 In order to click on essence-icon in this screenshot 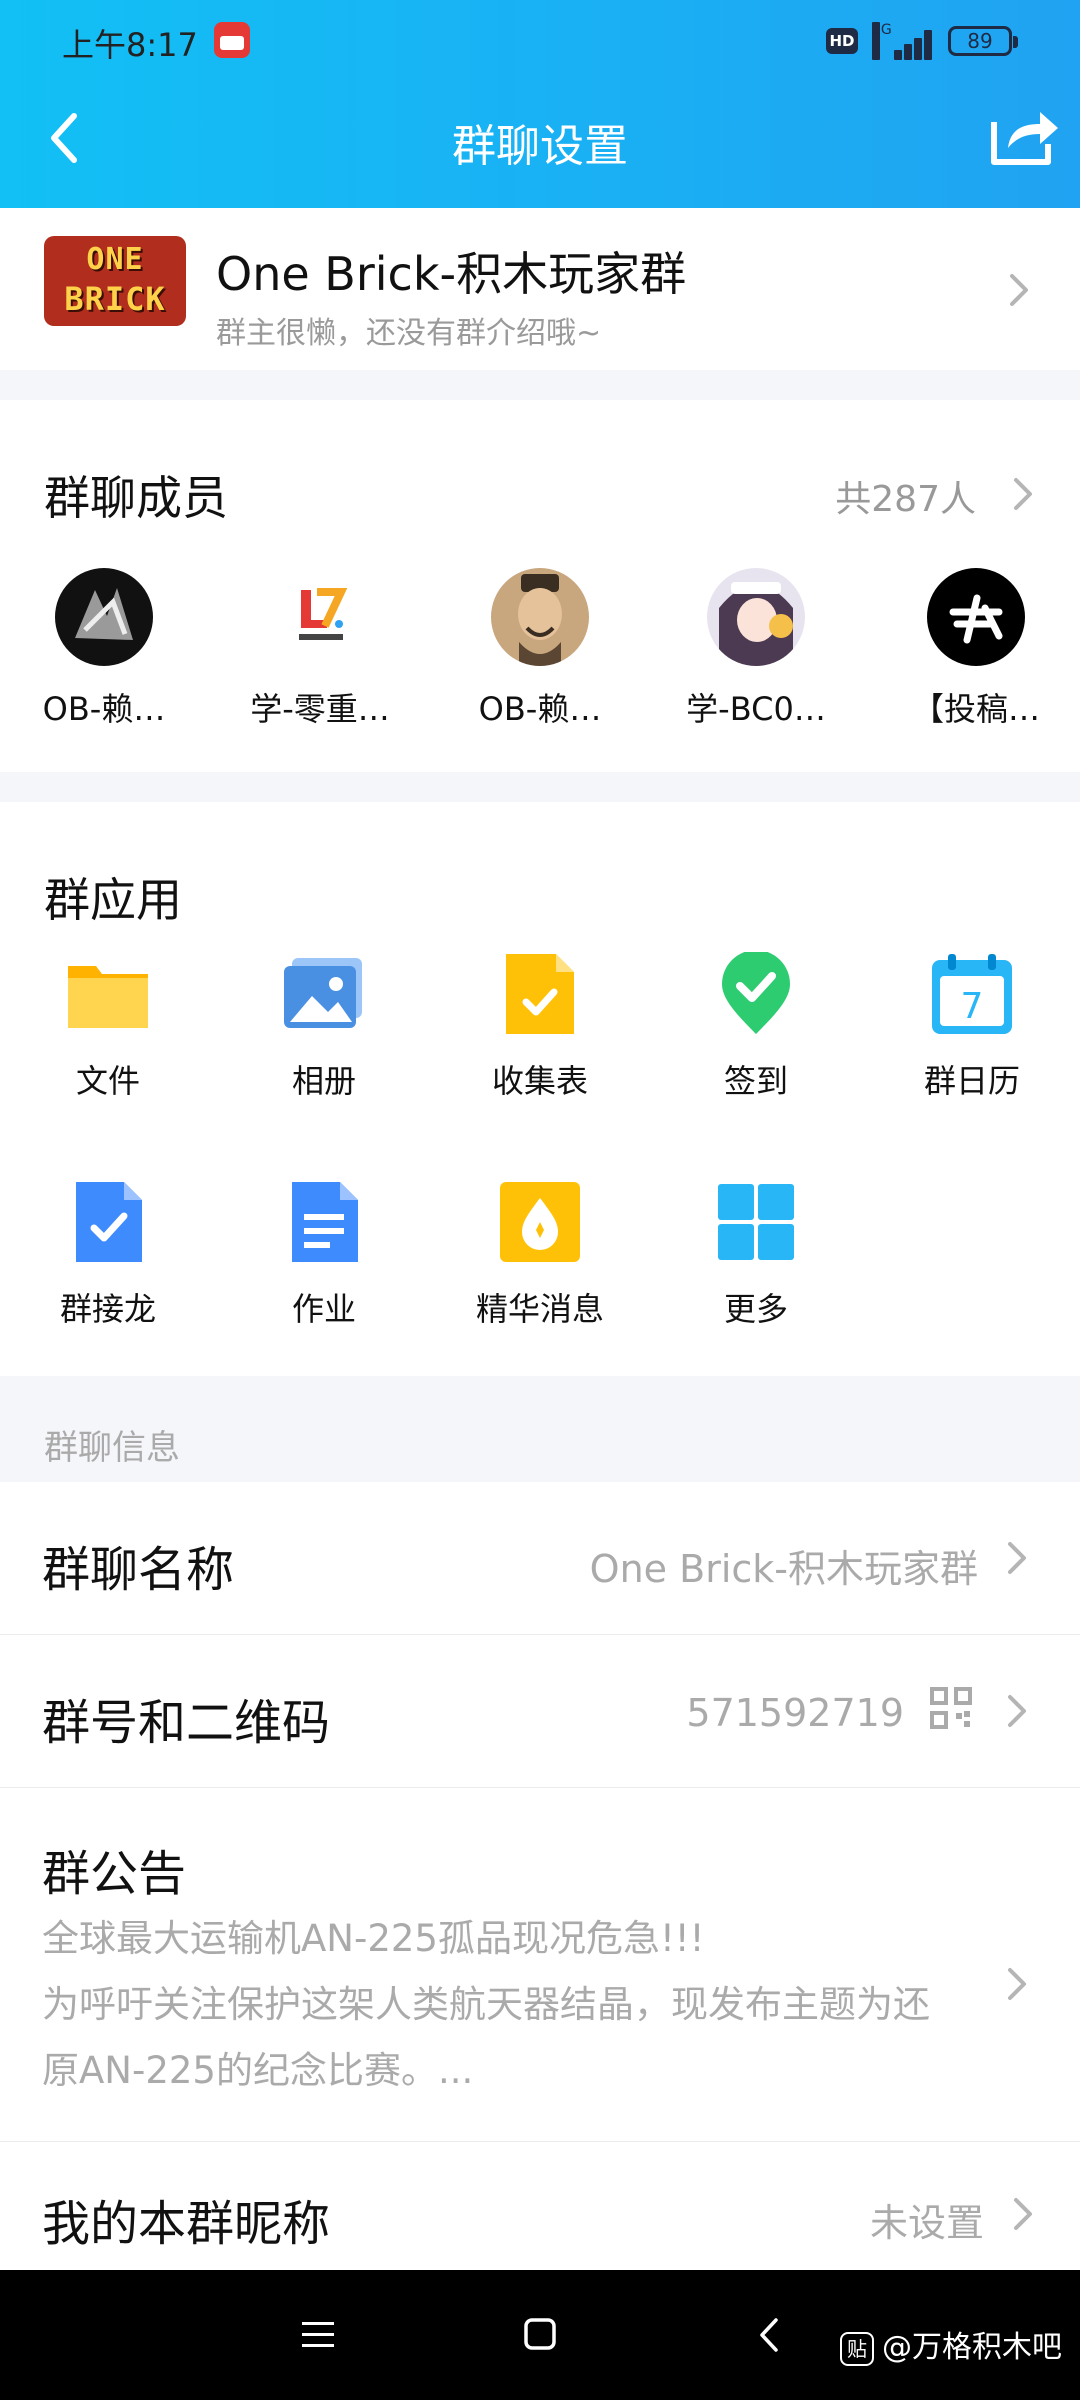, I will do `click(540, 1222)`.